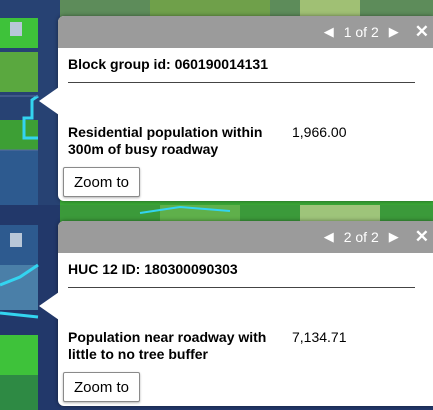  What do you see at coordinates (191, 269) in the screenshot?
I see `title-value: 180300090303` at bounding box center [191, 269].